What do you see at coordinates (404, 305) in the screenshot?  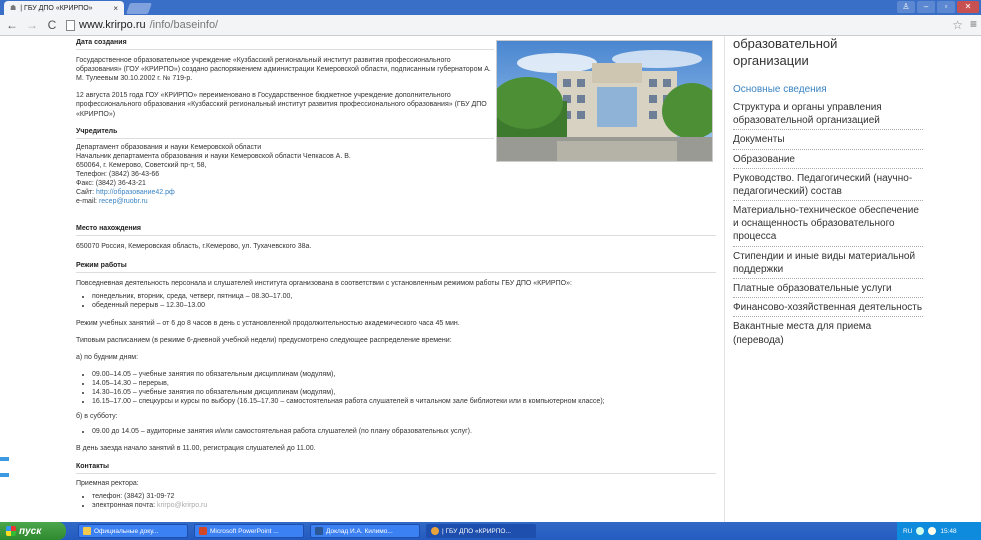 I see `list-item: обеденный перерыв – 12.30–13.00` at bounding box center [404, 305].